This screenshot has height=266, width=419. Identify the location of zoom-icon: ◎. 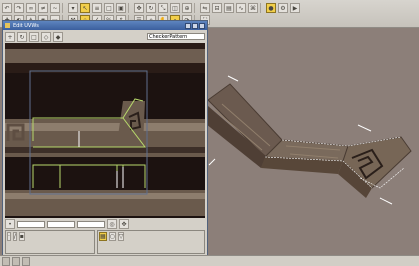
(112, 224).